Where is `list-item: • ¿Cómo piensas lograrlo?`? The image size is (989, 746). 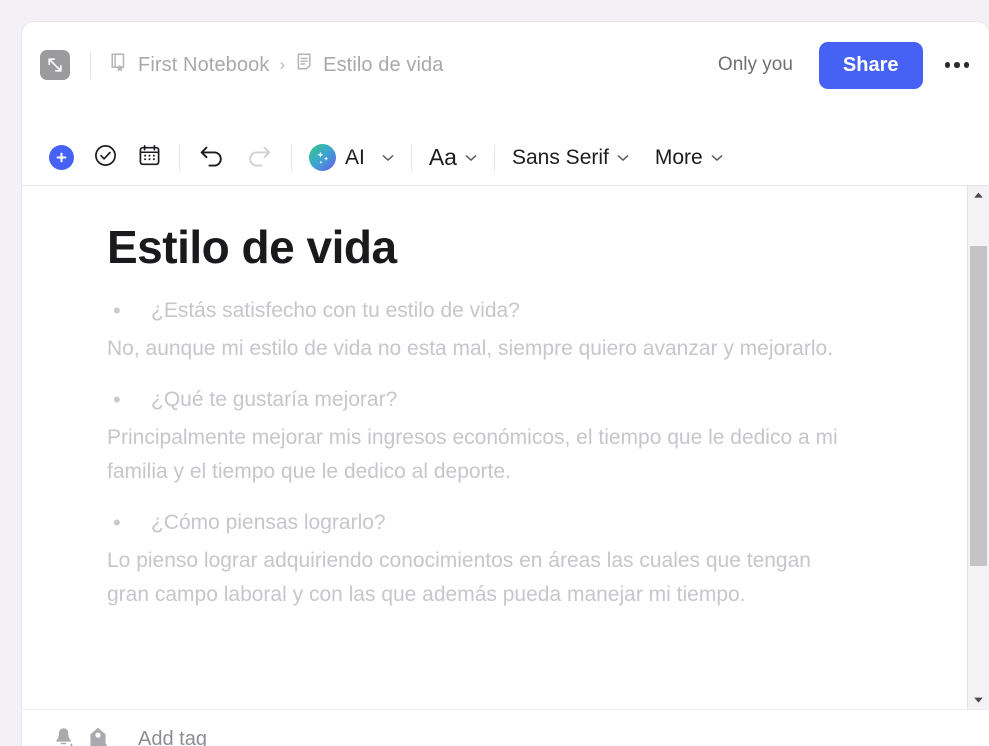
list-item: • ¿Cómo piensas lograrlo? is located at coordinates (507, 522).